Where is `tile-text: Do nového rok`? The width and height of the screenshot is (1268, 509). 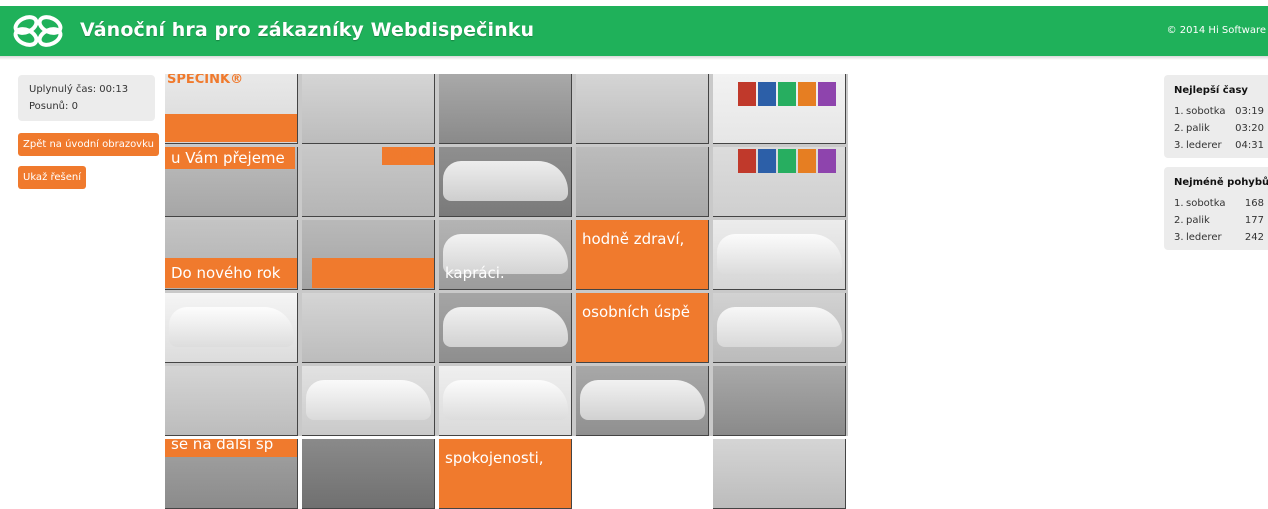
tile-text: Do nového rok is located at coordinates (226, 273).